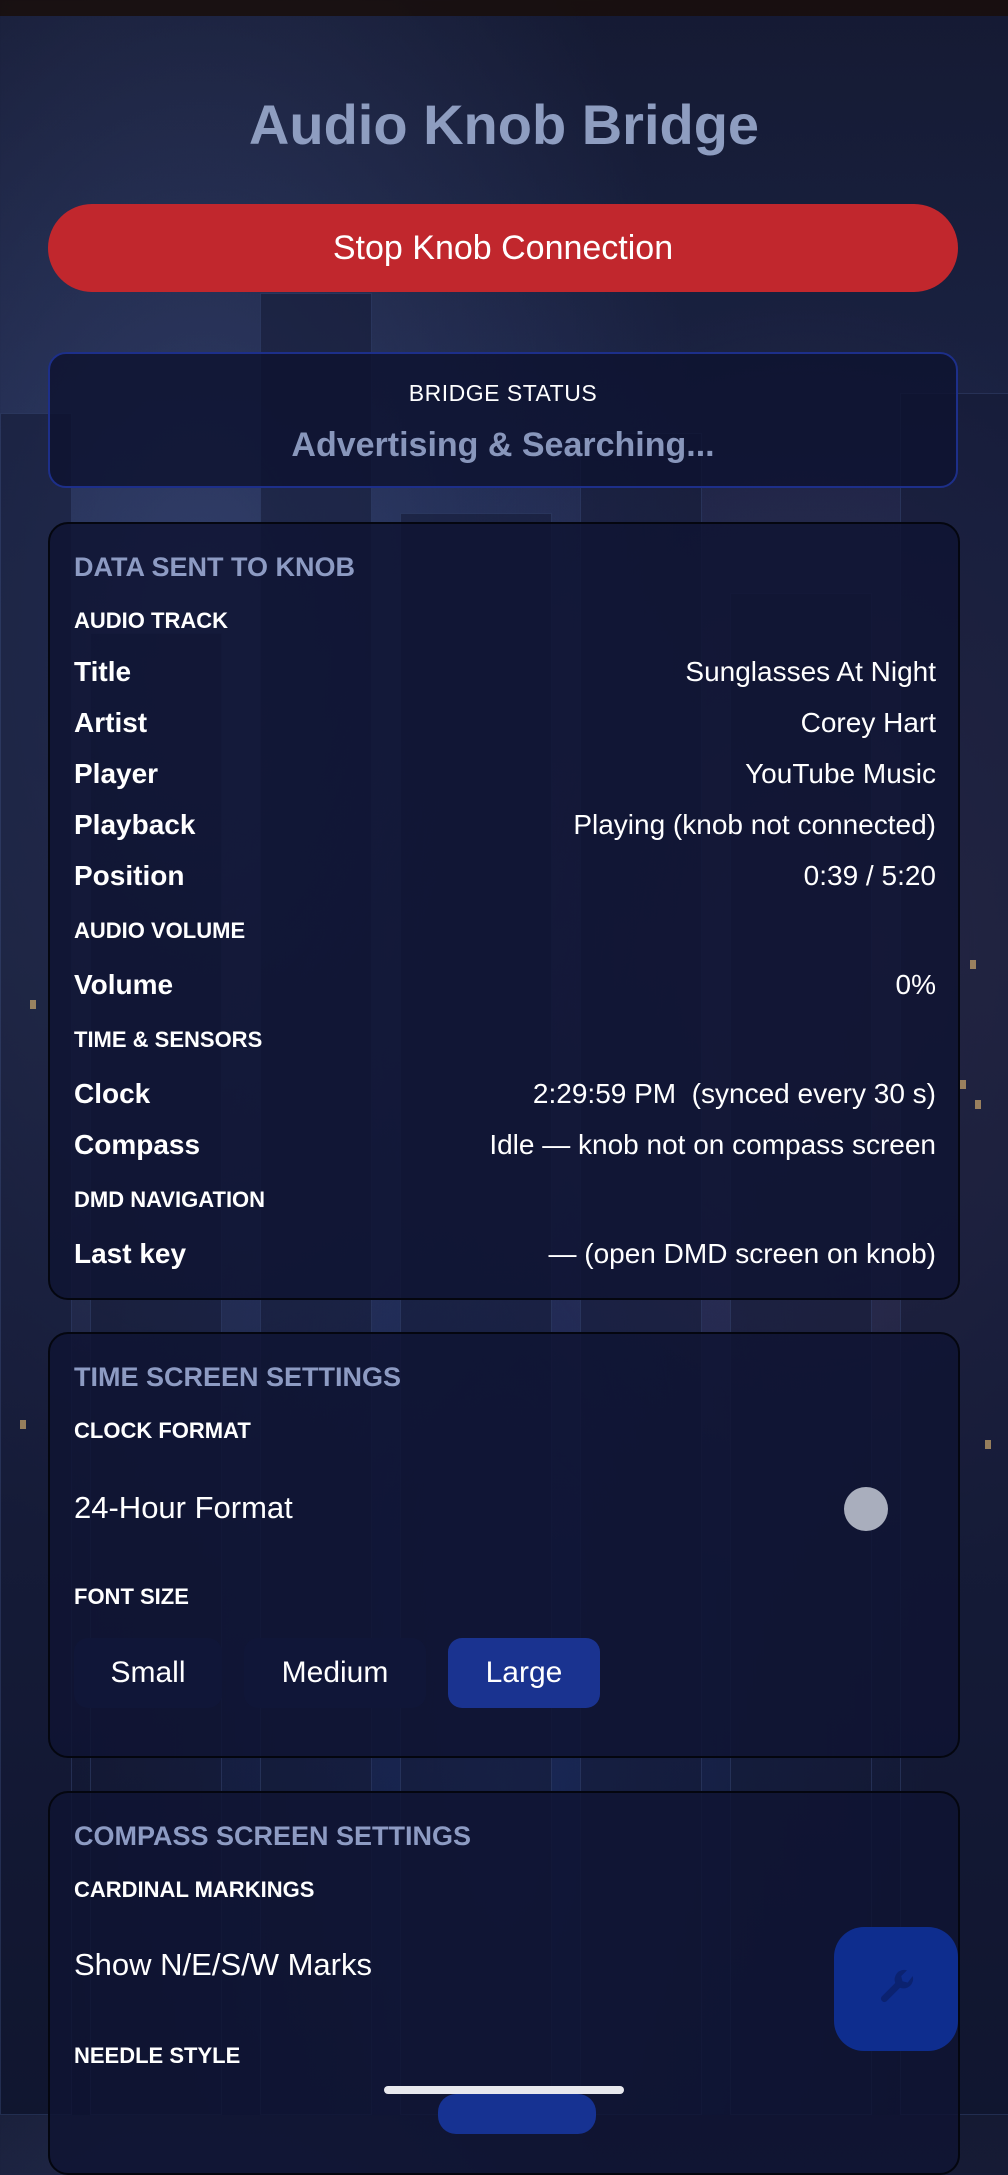 Image resolution: width=1008 pixels, height=2175 pixels. Describe the element at coordinates (214, 567) in the screenshot. I see `data-sent-heading: DATA SENT TO KNOB` at that location.